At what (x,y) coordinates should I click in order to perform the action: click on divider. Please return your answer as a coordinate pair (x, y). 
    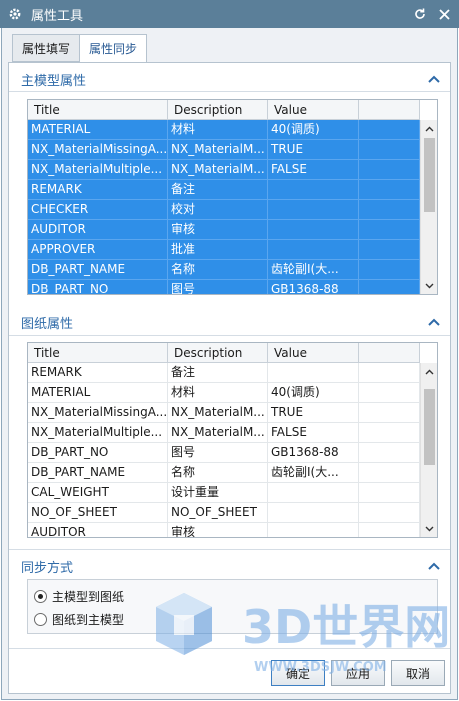
    Looking at the image, I should click on (229, 91).